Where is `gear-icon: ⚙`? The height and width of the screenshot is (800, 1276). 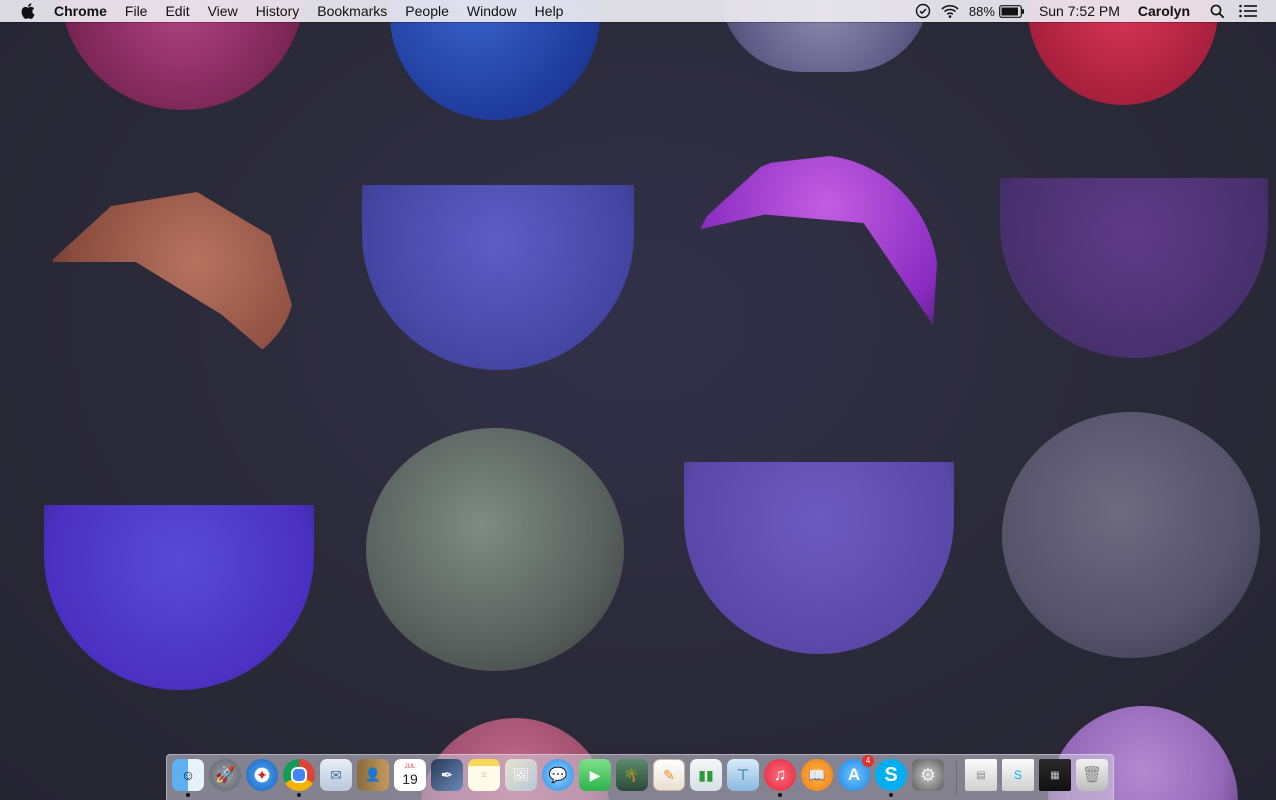
gear-icon: ⚙ is located at coordinates (928, 774).